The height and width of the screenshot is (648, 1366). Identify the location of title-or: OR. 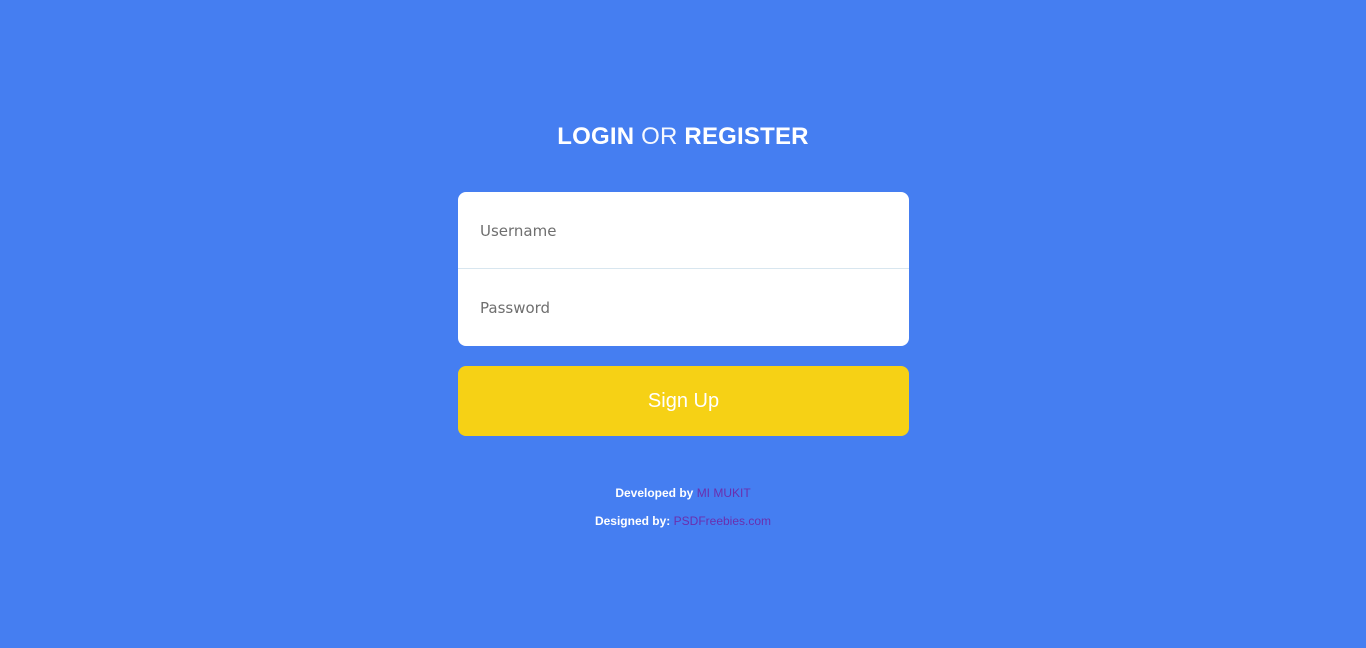
(659, 136).